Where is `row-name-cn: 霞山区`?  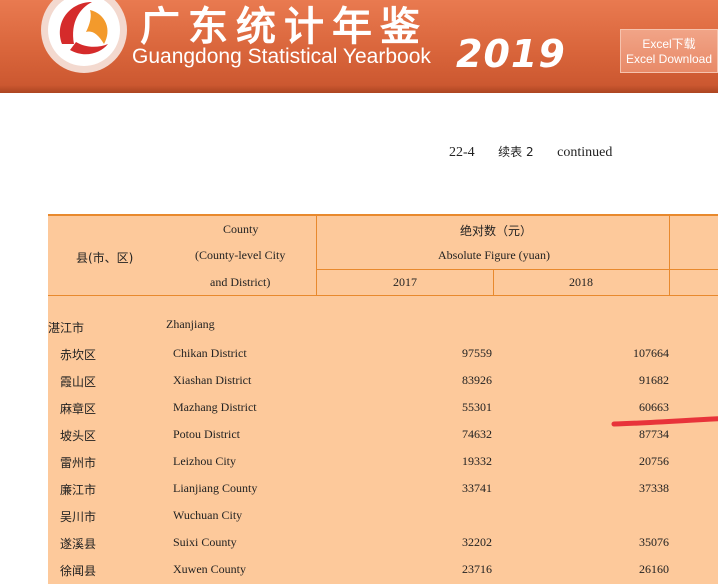
row-name-cn: 霞山区 is located at coordinates (78, 382).